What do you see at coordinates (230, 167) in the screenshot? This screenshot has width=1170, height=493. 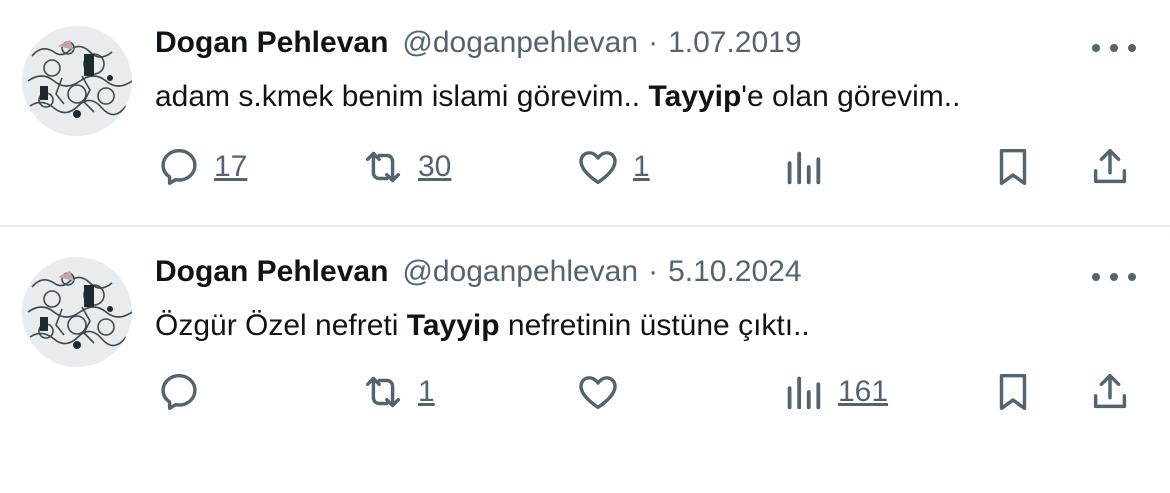 I see `reply-count: 17` at bounding box center [230, 167].